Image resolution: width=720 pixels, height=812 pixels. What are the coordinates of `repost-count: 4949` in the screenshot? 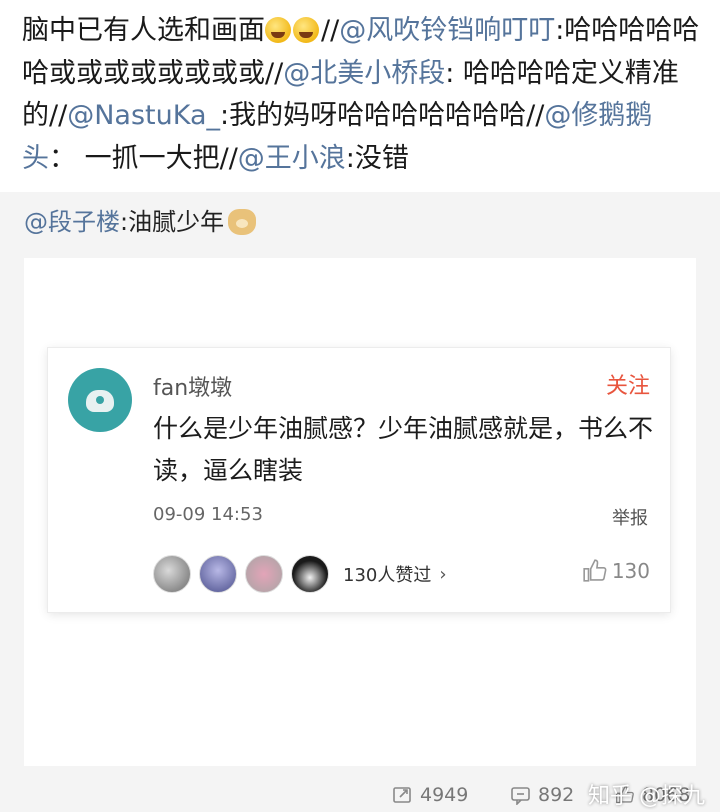 It's located at (444, 795).